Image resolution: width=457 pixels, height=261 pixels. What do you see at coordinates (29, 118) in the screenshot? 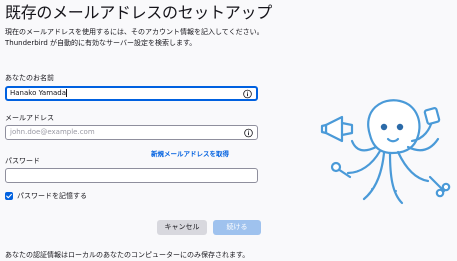
I see `email-label: メールアドレス` at bounding box center [29, 118].